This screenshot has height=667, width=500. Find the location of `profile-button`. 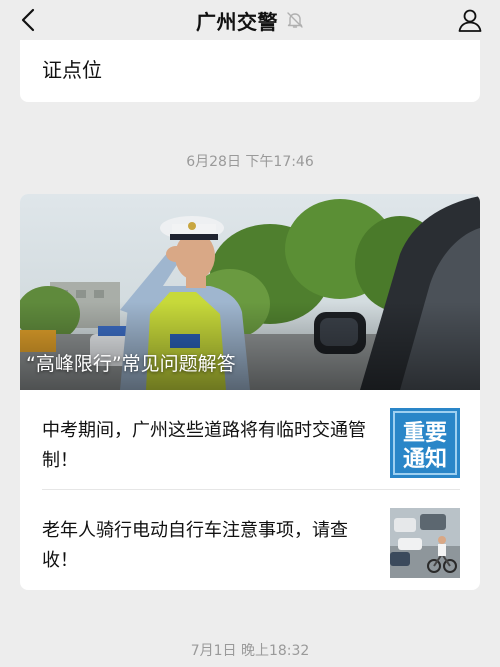

profile-button is located at coordinates (470, 20).